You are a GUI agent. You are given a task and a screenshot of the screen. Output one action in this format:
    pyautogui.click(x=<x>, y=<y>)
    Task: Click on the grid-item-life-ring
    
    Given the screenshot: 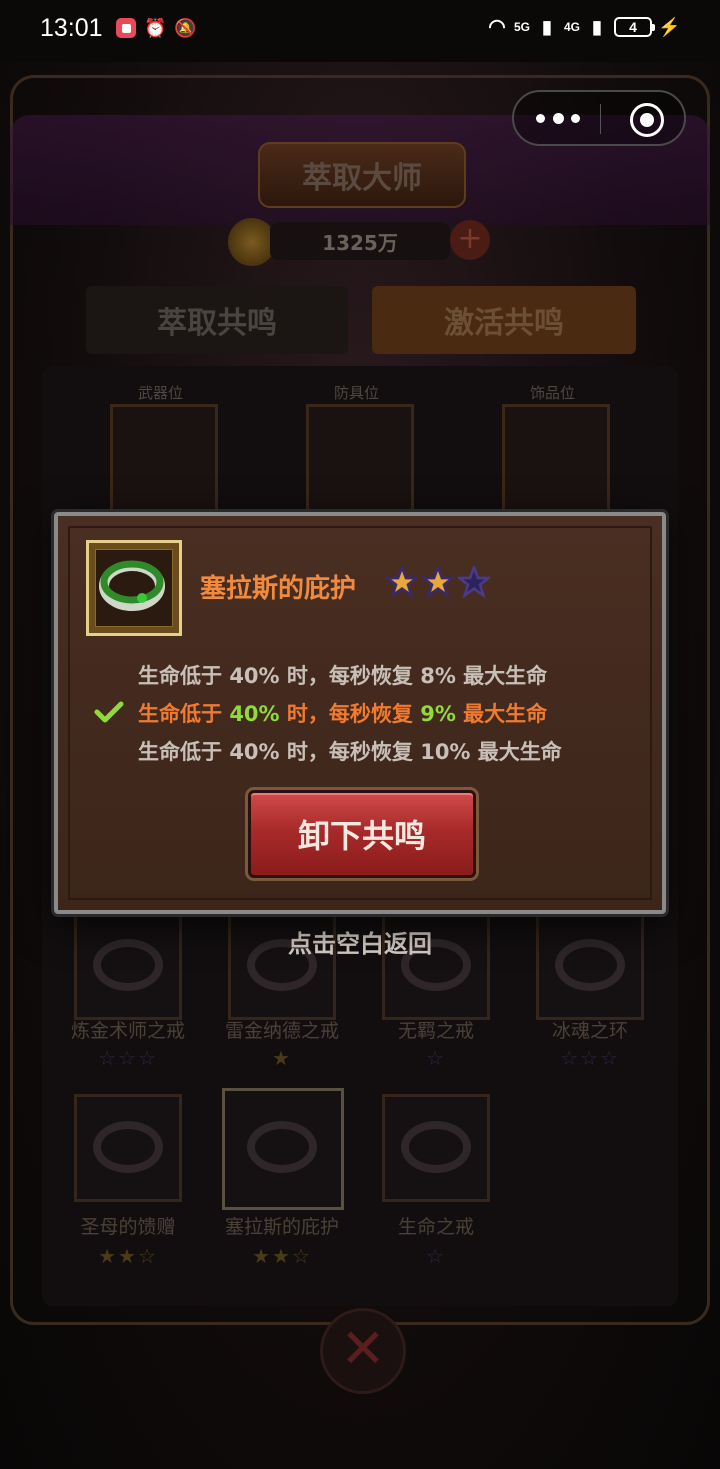 What is the action you would take?
    pyautogui.click(x=436, y=1148)
    